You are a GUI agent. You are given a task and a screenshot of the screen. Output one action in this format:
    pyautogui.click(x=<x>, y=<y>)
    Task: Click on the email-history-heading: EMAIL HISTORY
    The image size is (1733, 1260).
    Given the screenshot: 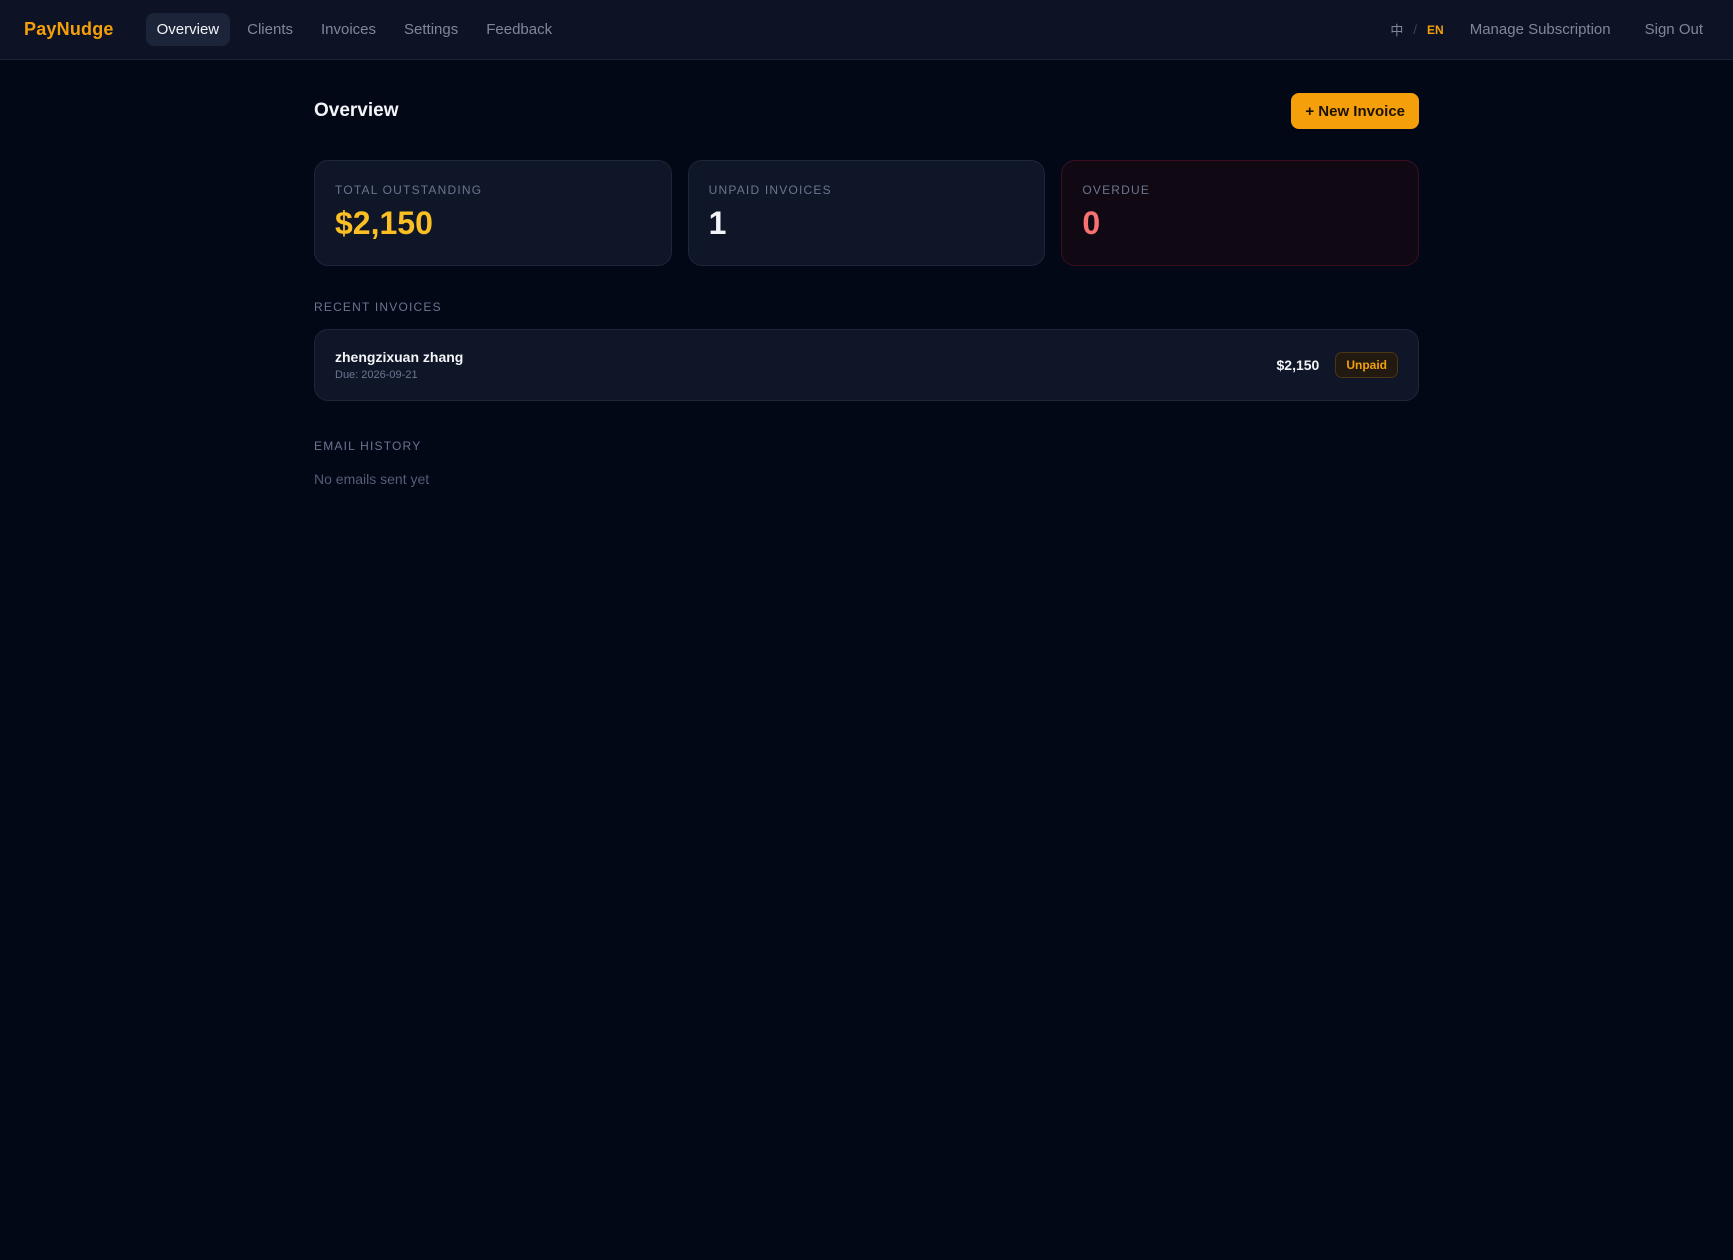 What is the action you would take?
    pyautogui.click(x=368, y=446)
    